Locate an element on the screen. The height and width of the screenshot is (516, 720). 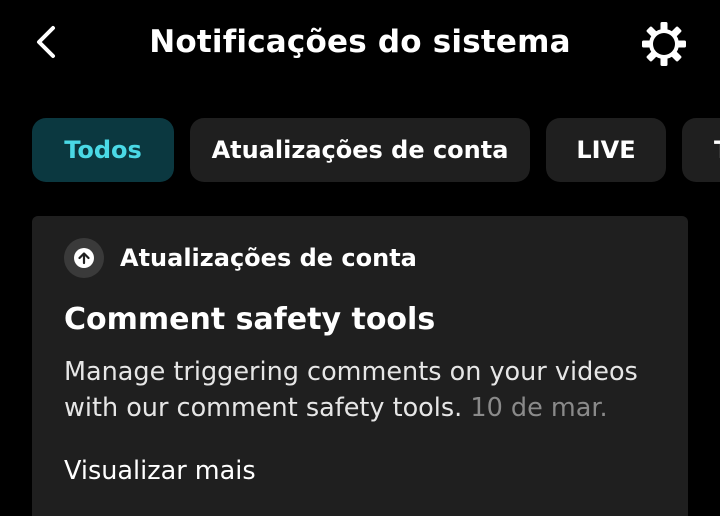
settings-button is located at coordinates (664, 44).